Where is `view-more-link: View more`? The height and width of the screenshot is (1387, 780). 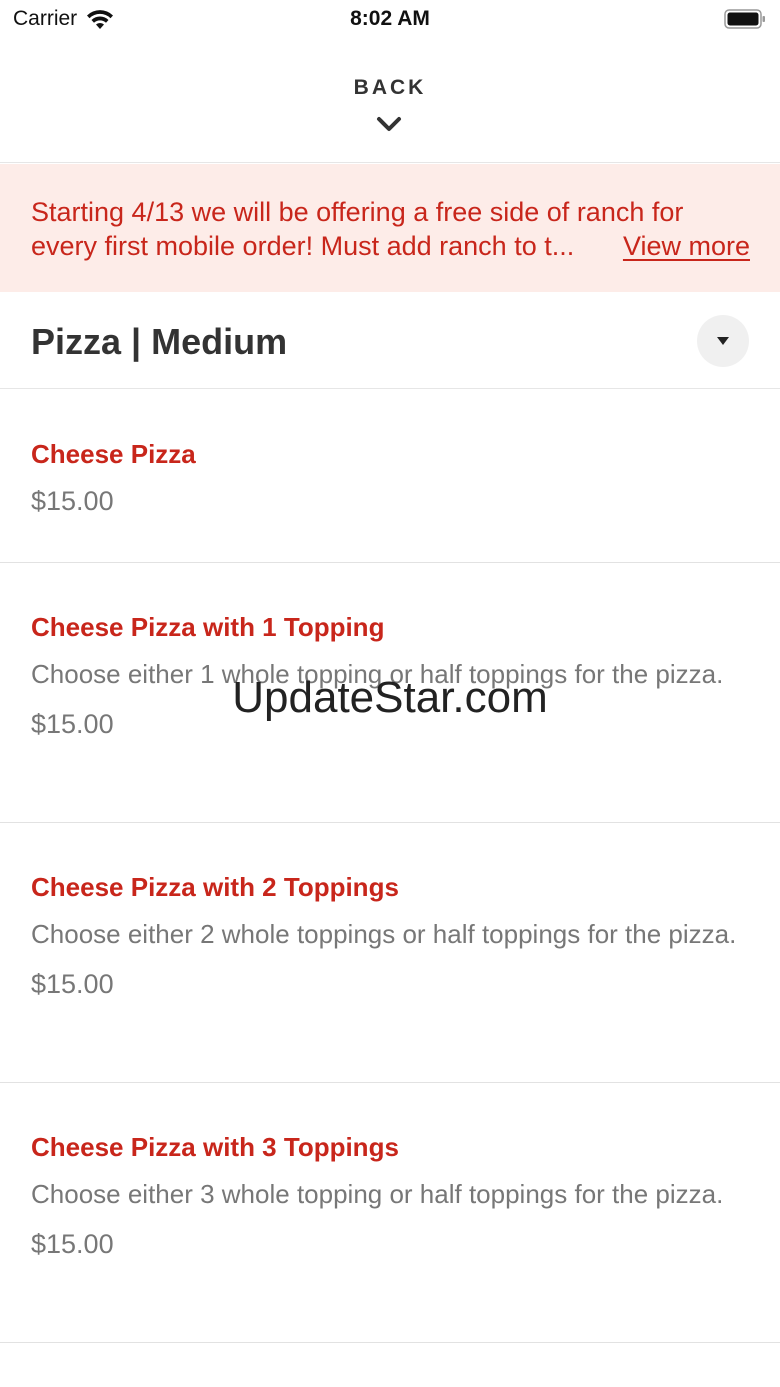
view-more-link: View more is located at coordinates (686, 246).